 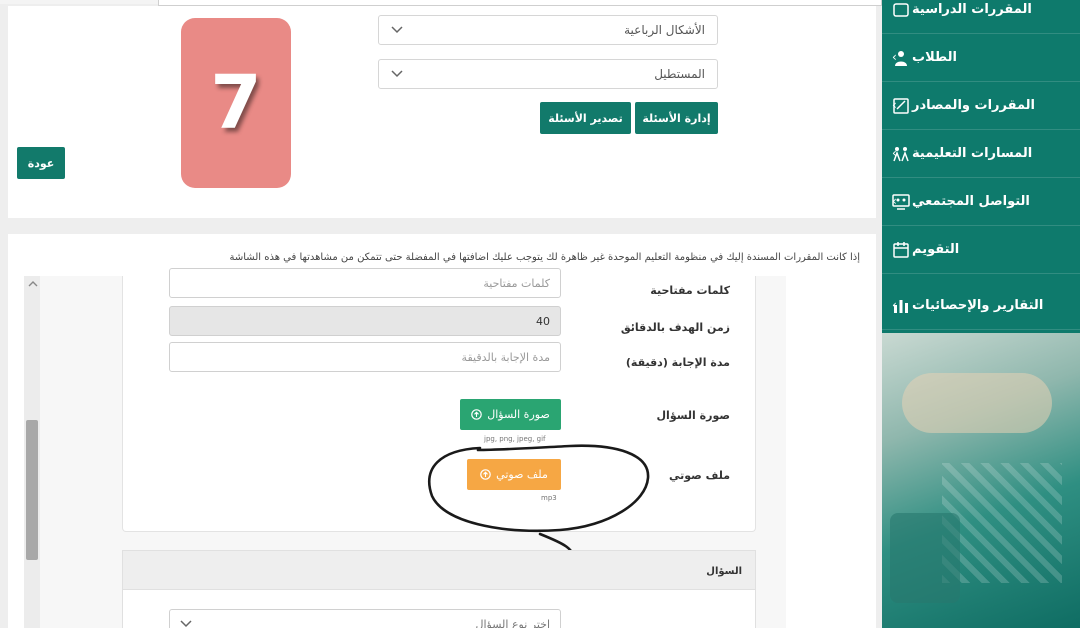 I want to click on keywords-label: كلمات مفتاحية, so click(x=690, y=290).